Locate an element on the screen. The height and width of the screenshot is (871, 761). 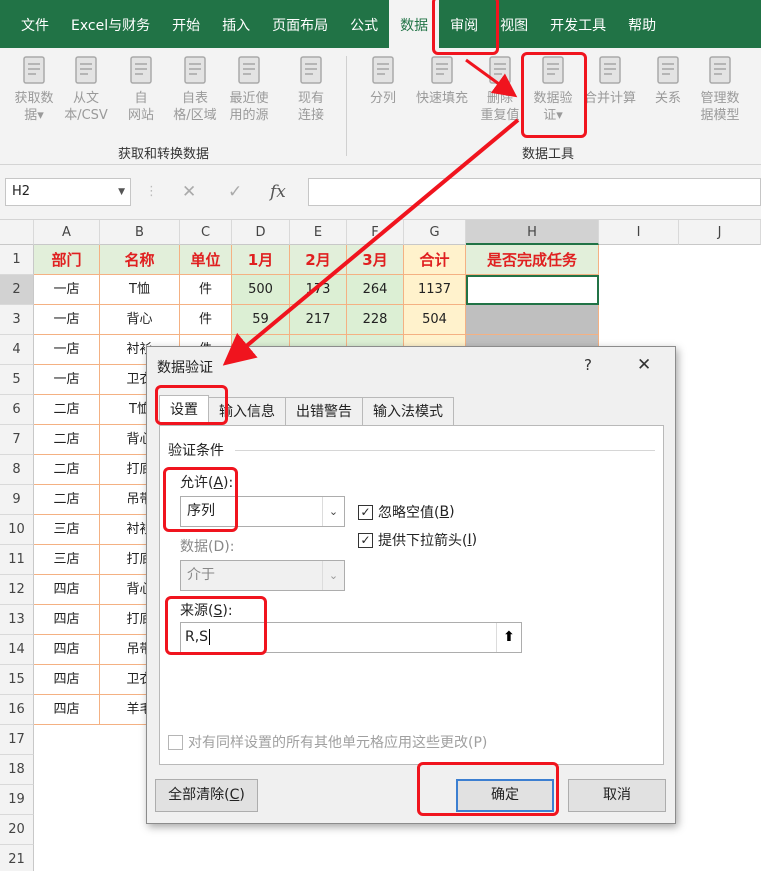
ribbon-button-get-4: 最近使 用的源 is located at coordinates (249, 89).